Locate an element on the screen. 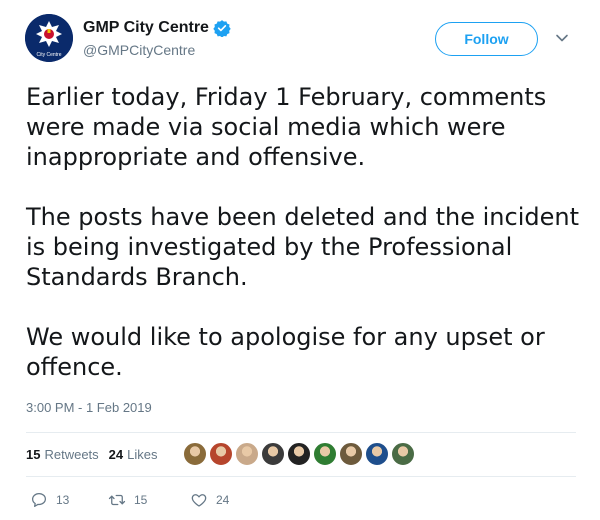 This screenshot has height=520, width=600. like-count: 24 is located at coordinates (223, 500).